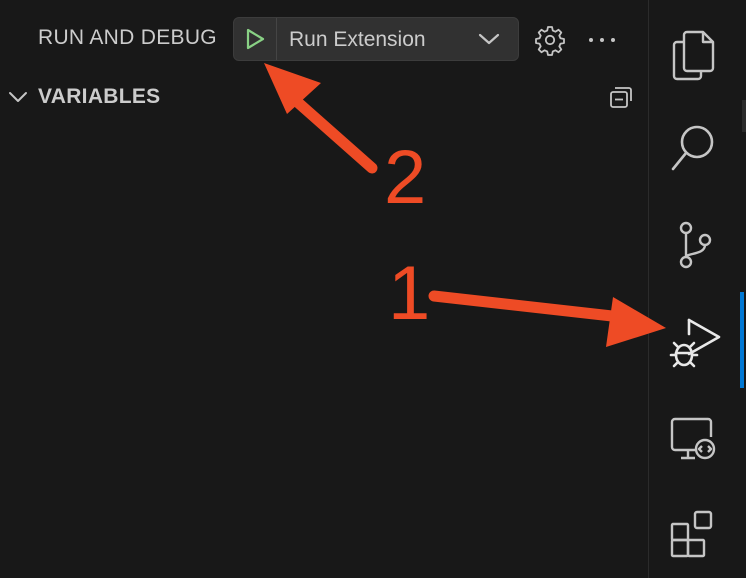  Describe the element at coordinates (742, 340) in the screenshot. I see `active-view-indicator` at that location.